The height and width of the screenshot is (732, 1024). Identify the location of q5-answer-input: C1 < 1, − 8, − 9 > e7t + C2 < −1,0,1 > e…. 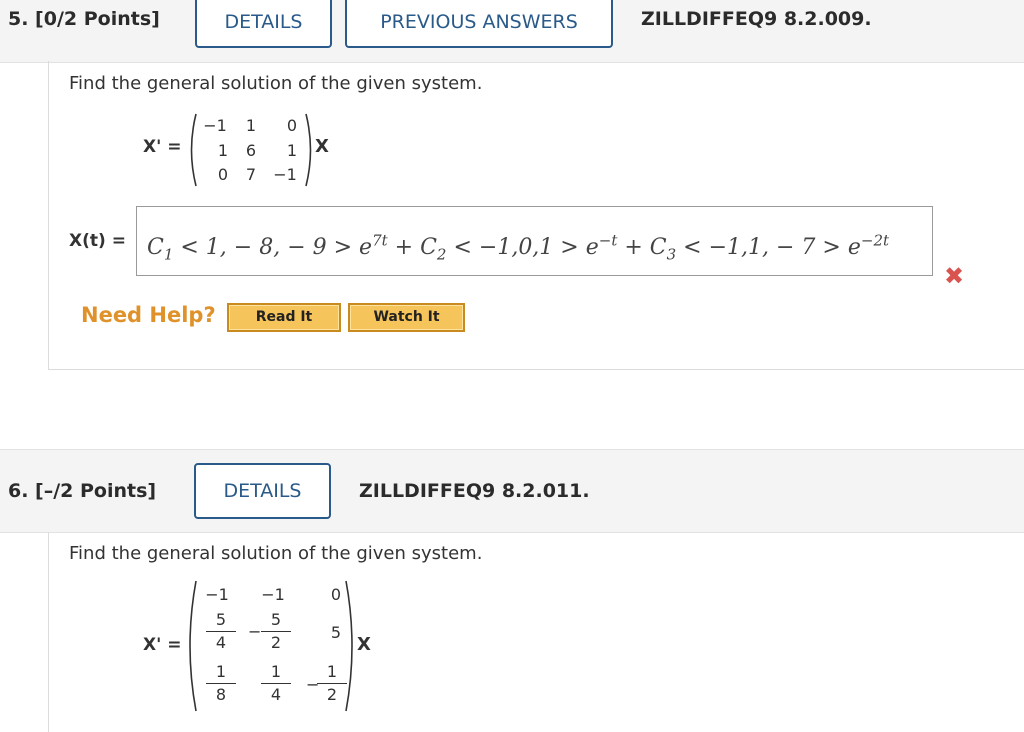
(534, 241).